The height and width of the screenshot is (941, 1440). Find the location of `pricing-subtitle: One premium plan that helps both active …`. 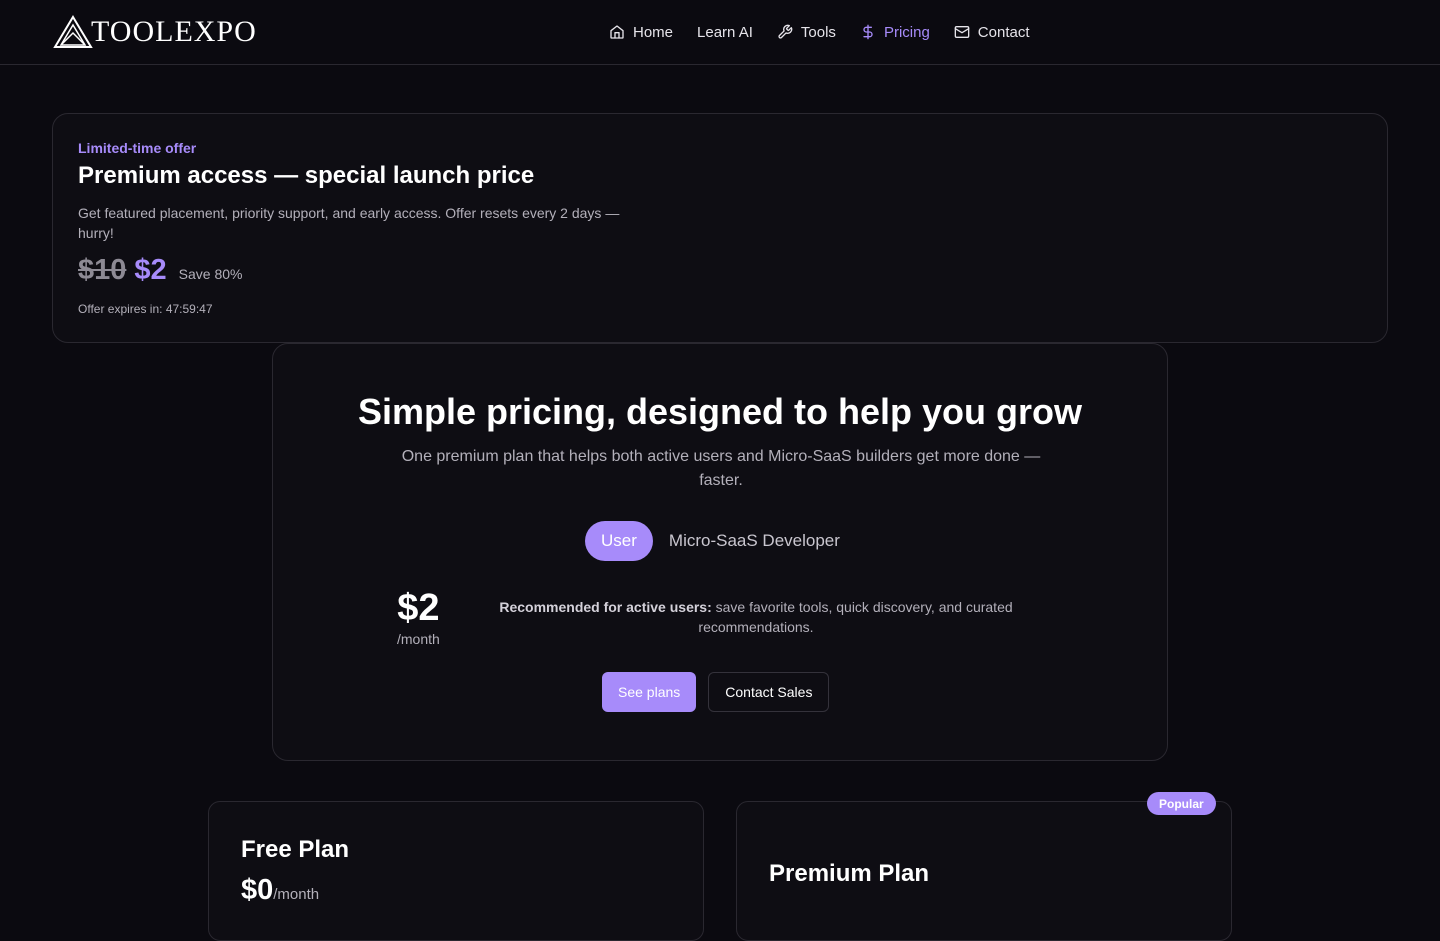

pricing-subtitle: One premium plan that helps both active … is located at coordinates (721, 468).